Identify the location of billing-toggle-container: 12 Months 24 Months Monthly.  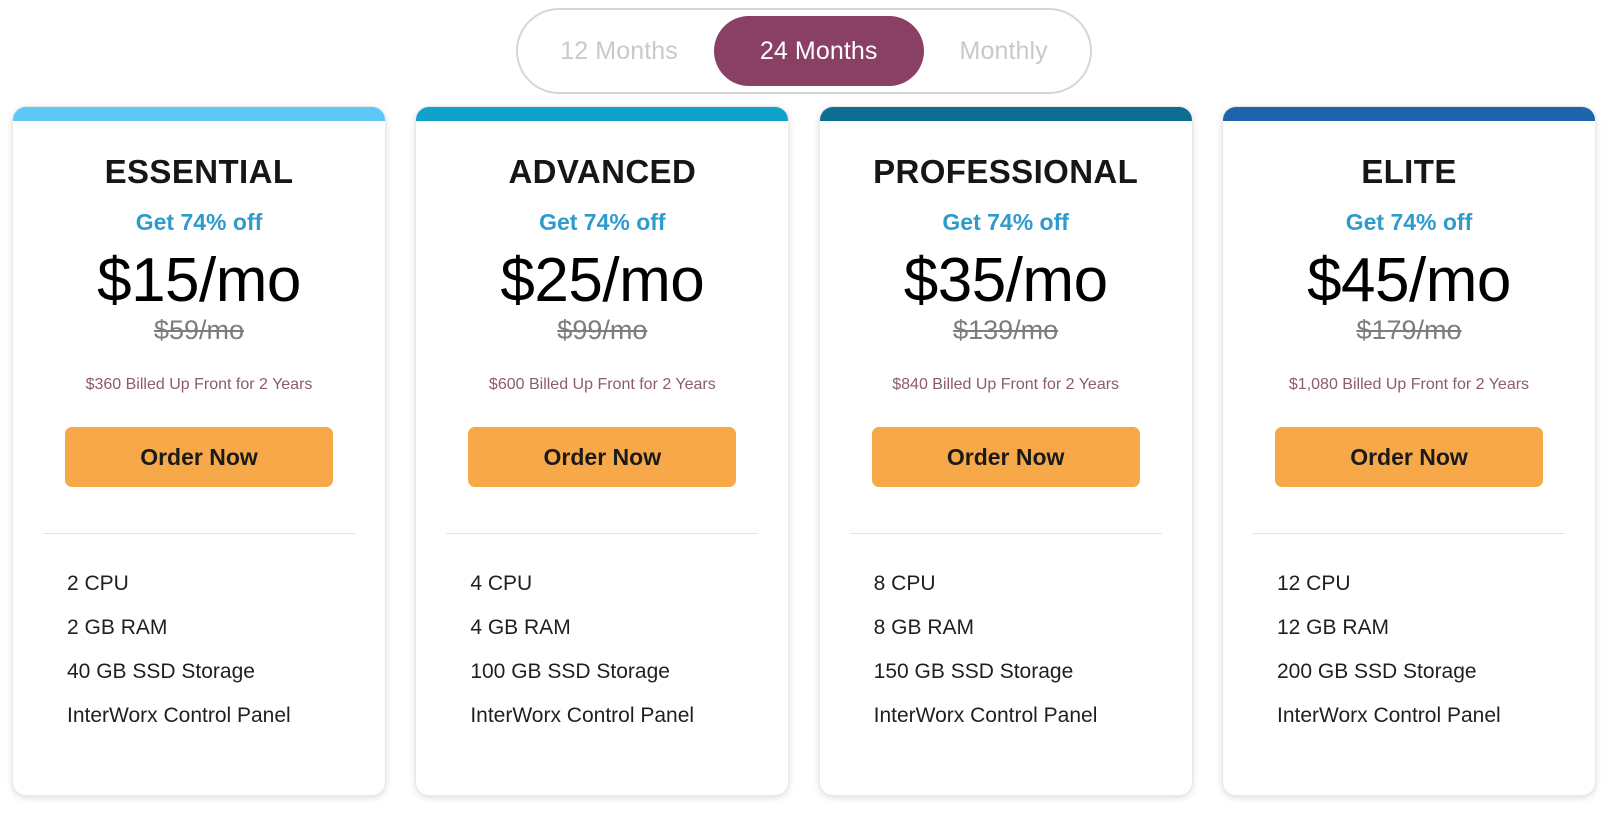
(804, 47).